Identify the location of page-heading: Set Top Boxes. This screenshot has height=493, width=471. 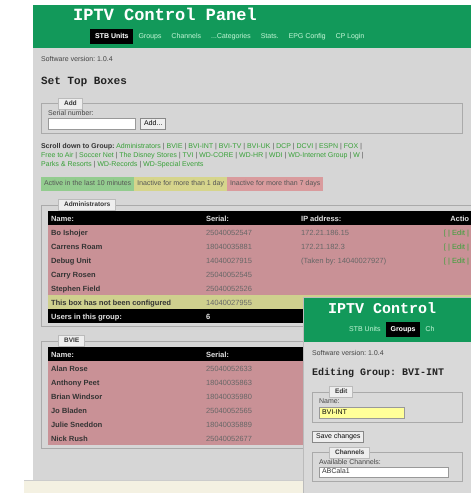
(84, 83).